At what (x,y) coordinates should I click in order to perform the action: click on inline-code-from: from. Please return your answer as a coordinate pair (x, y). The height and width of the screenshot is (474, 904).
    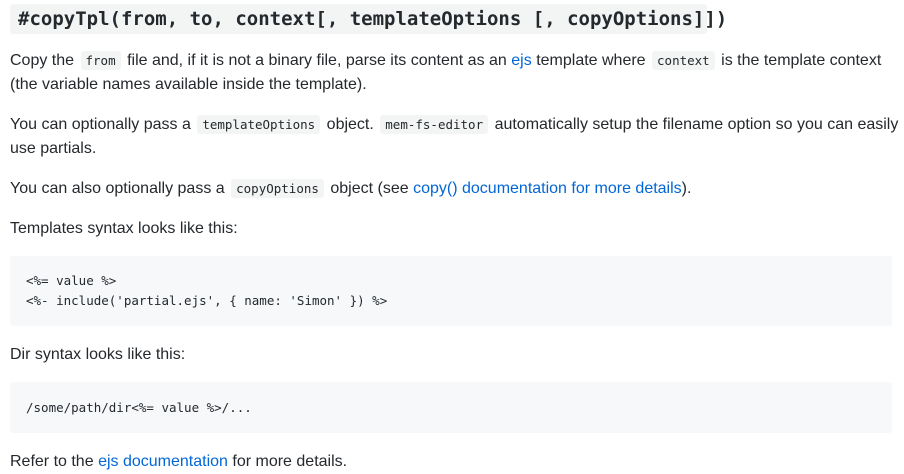
    Looking at the image, I should click on (100, 60).